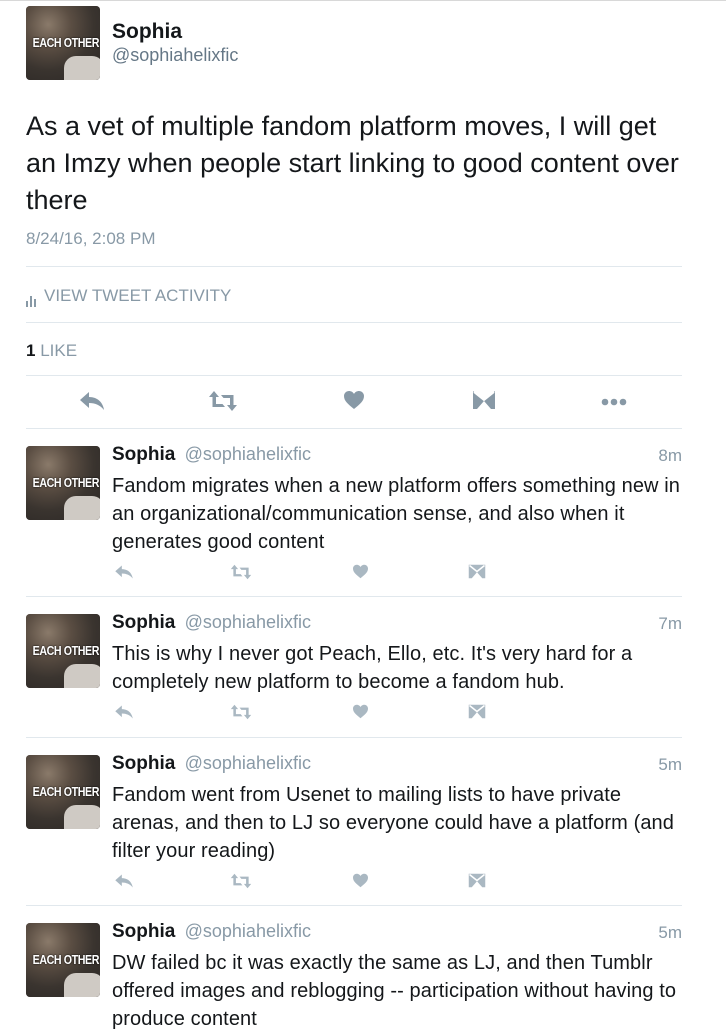  I want to click on reply-time: 7m, so click(670, 623).